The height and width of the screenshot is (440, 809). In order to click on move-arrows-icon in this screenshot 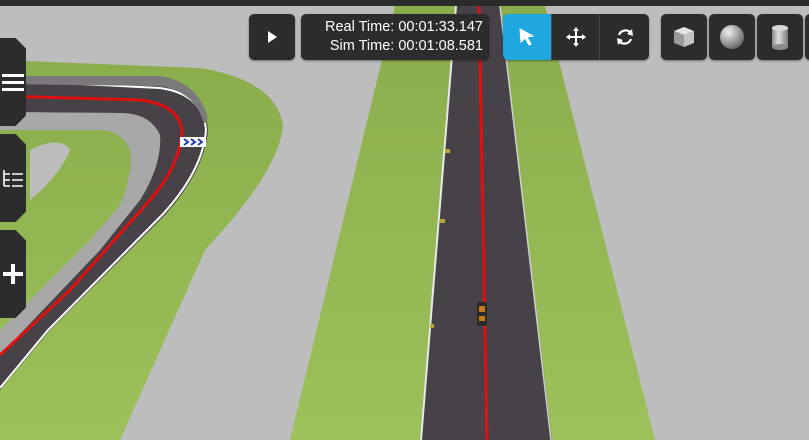, I will do `click(575, 37)`.